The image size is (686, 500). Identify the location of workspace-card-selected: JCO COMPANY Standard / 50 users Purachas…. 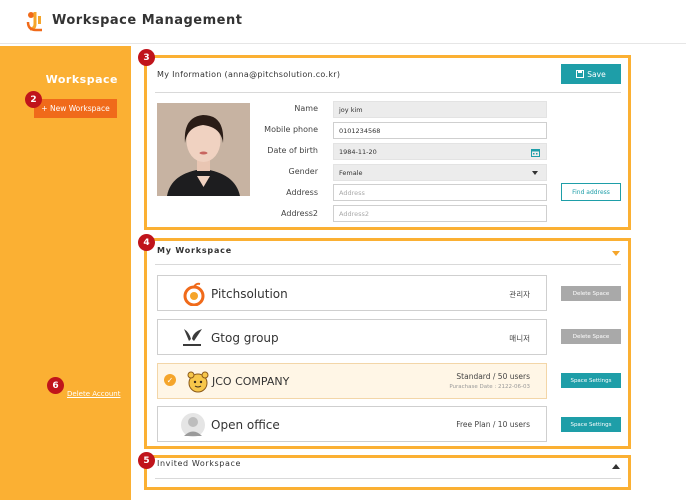
(352, 381).